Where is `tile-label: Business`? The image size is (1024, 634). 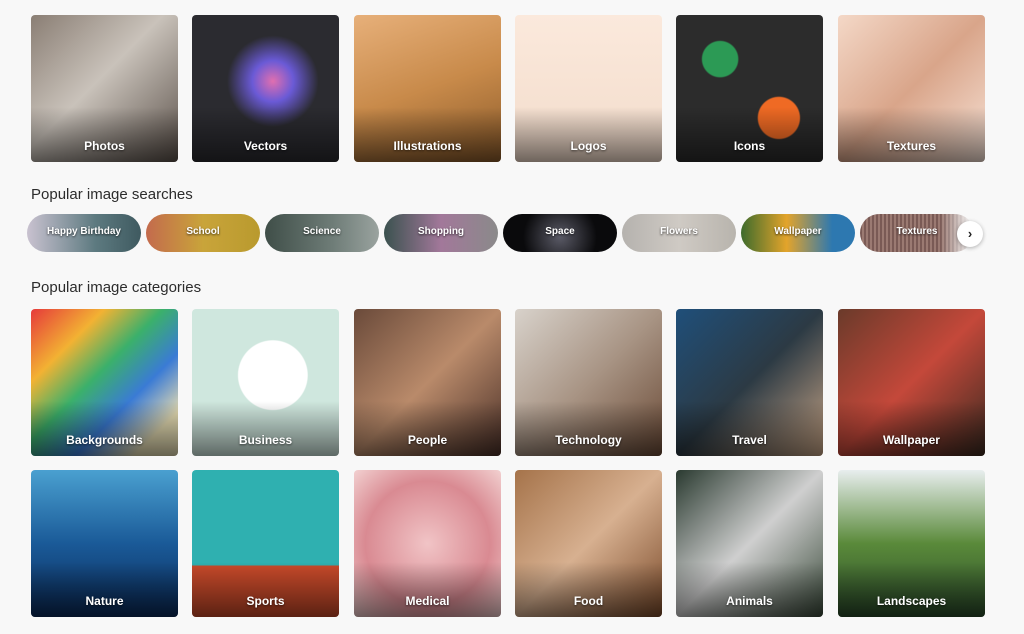 tile-label: Business is located at coordinates (265, 440).